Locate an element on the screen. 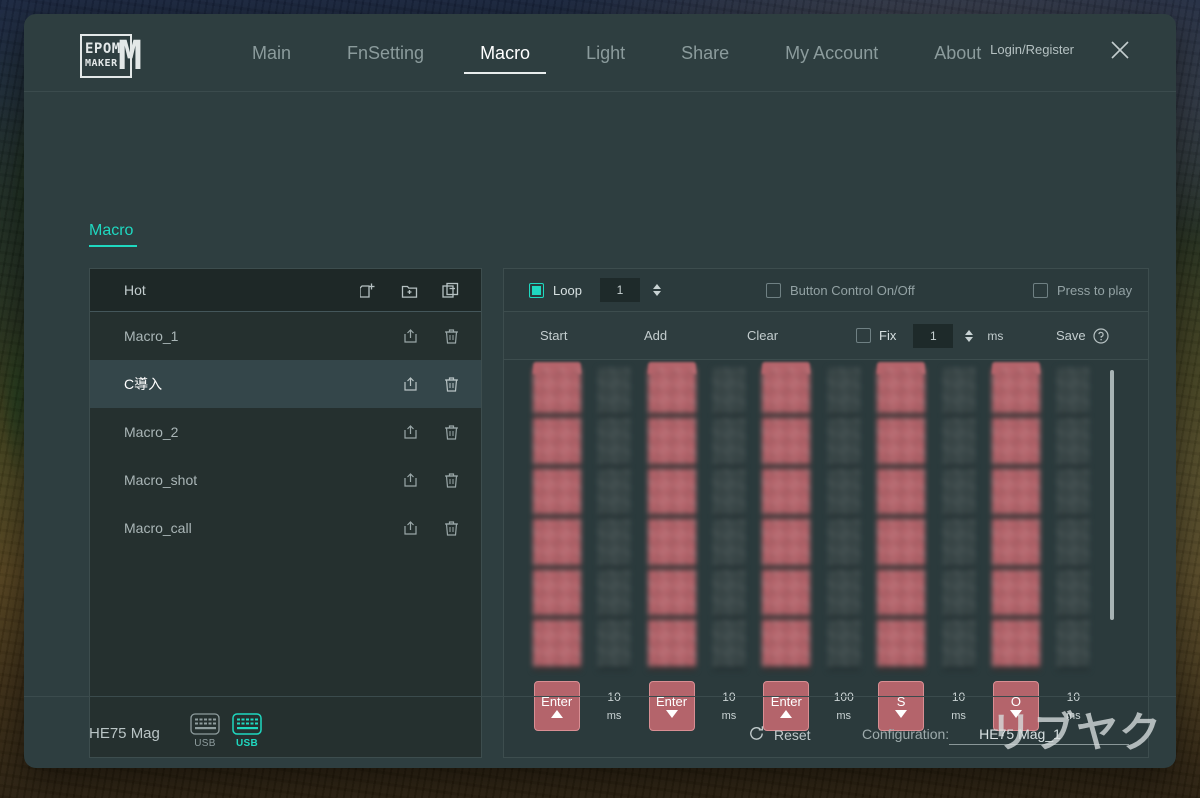  tab-my-account: My Account is located at coordinates (831, 53).